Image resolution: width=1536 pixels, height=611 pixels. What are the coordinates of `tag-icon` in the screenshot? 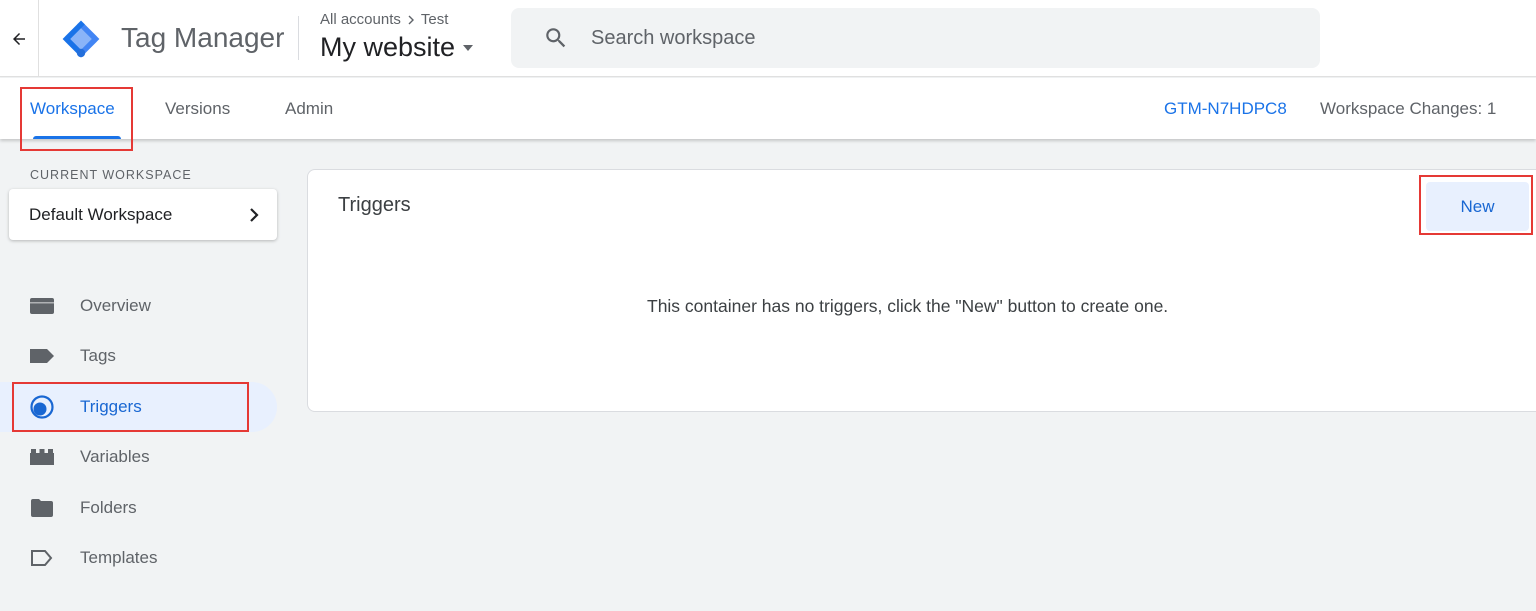 It's located at (42, 356).